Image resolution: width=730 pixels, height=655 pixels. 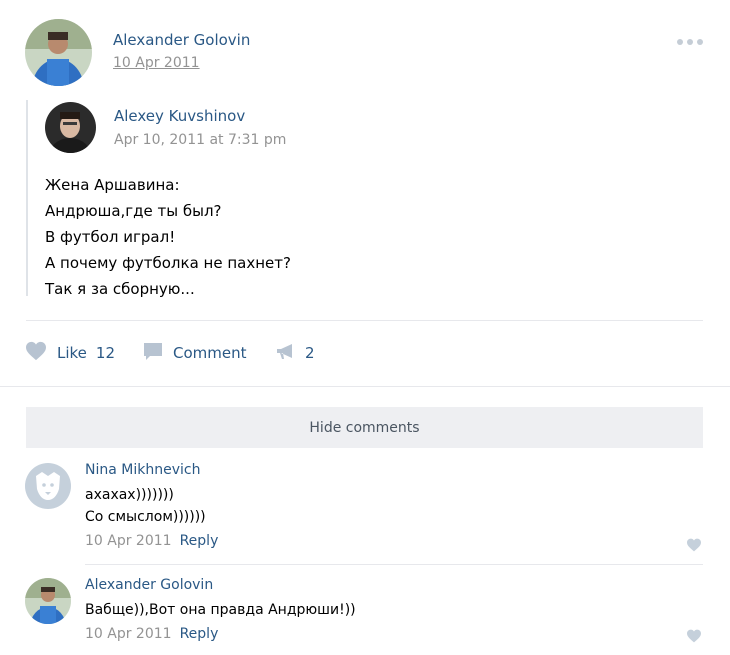 What do you see at coordinates (179, 116) in the screenshot?
I see `repost-author-name: Alexey Kuvshinov` at bounding box center [179, 116].